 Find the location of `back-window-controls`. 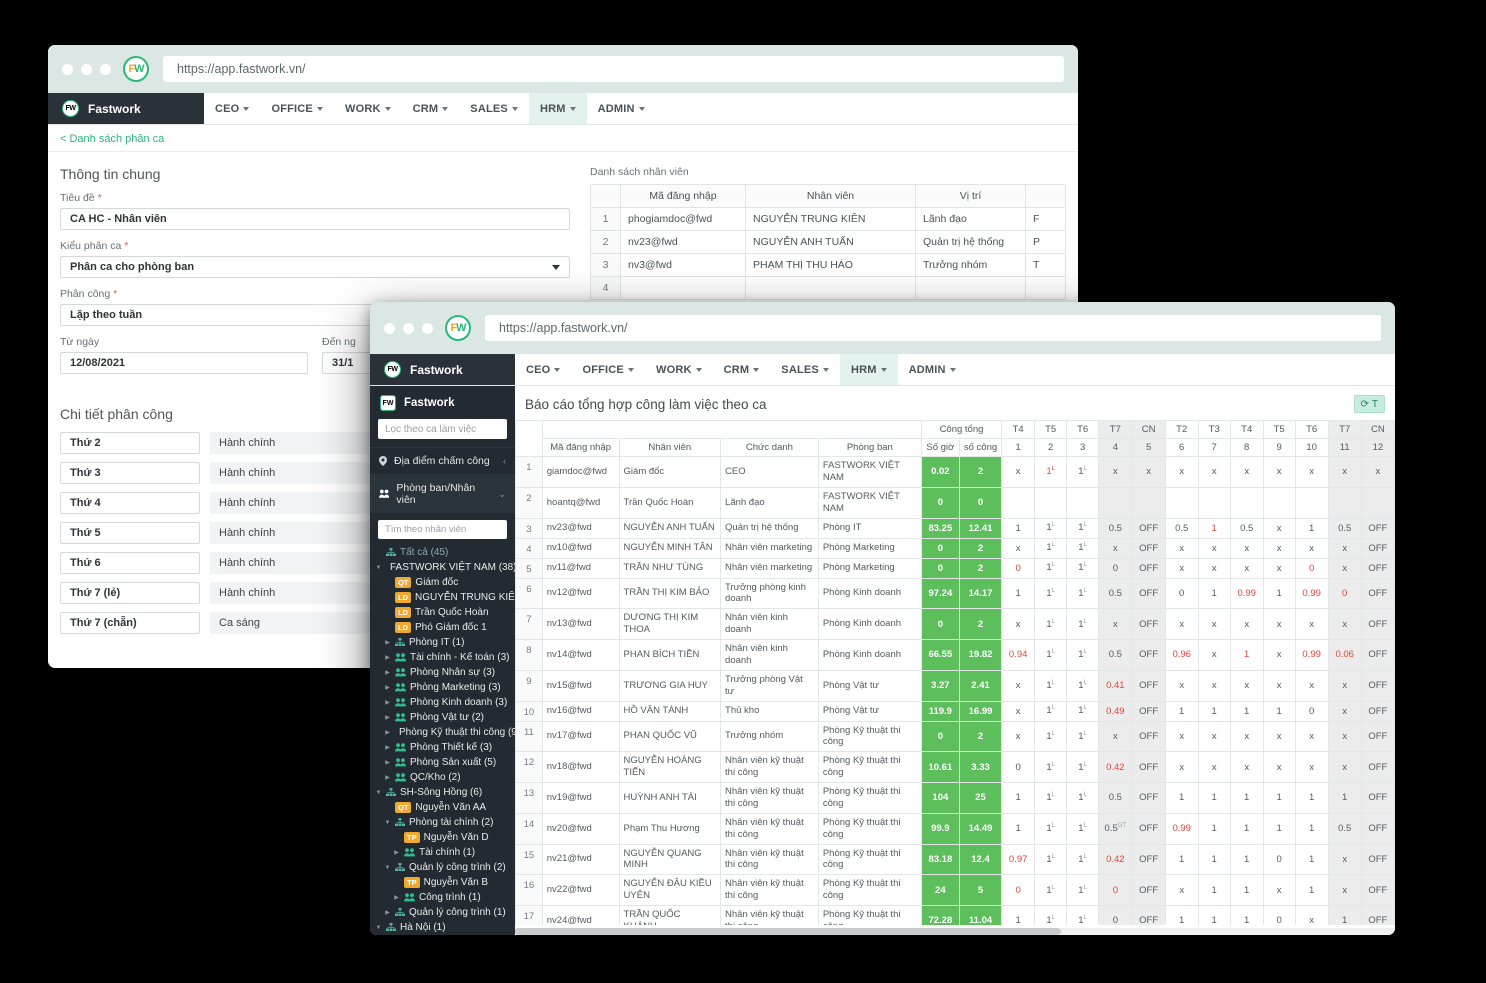

back-window-controls is located at coordinates (86, 69).